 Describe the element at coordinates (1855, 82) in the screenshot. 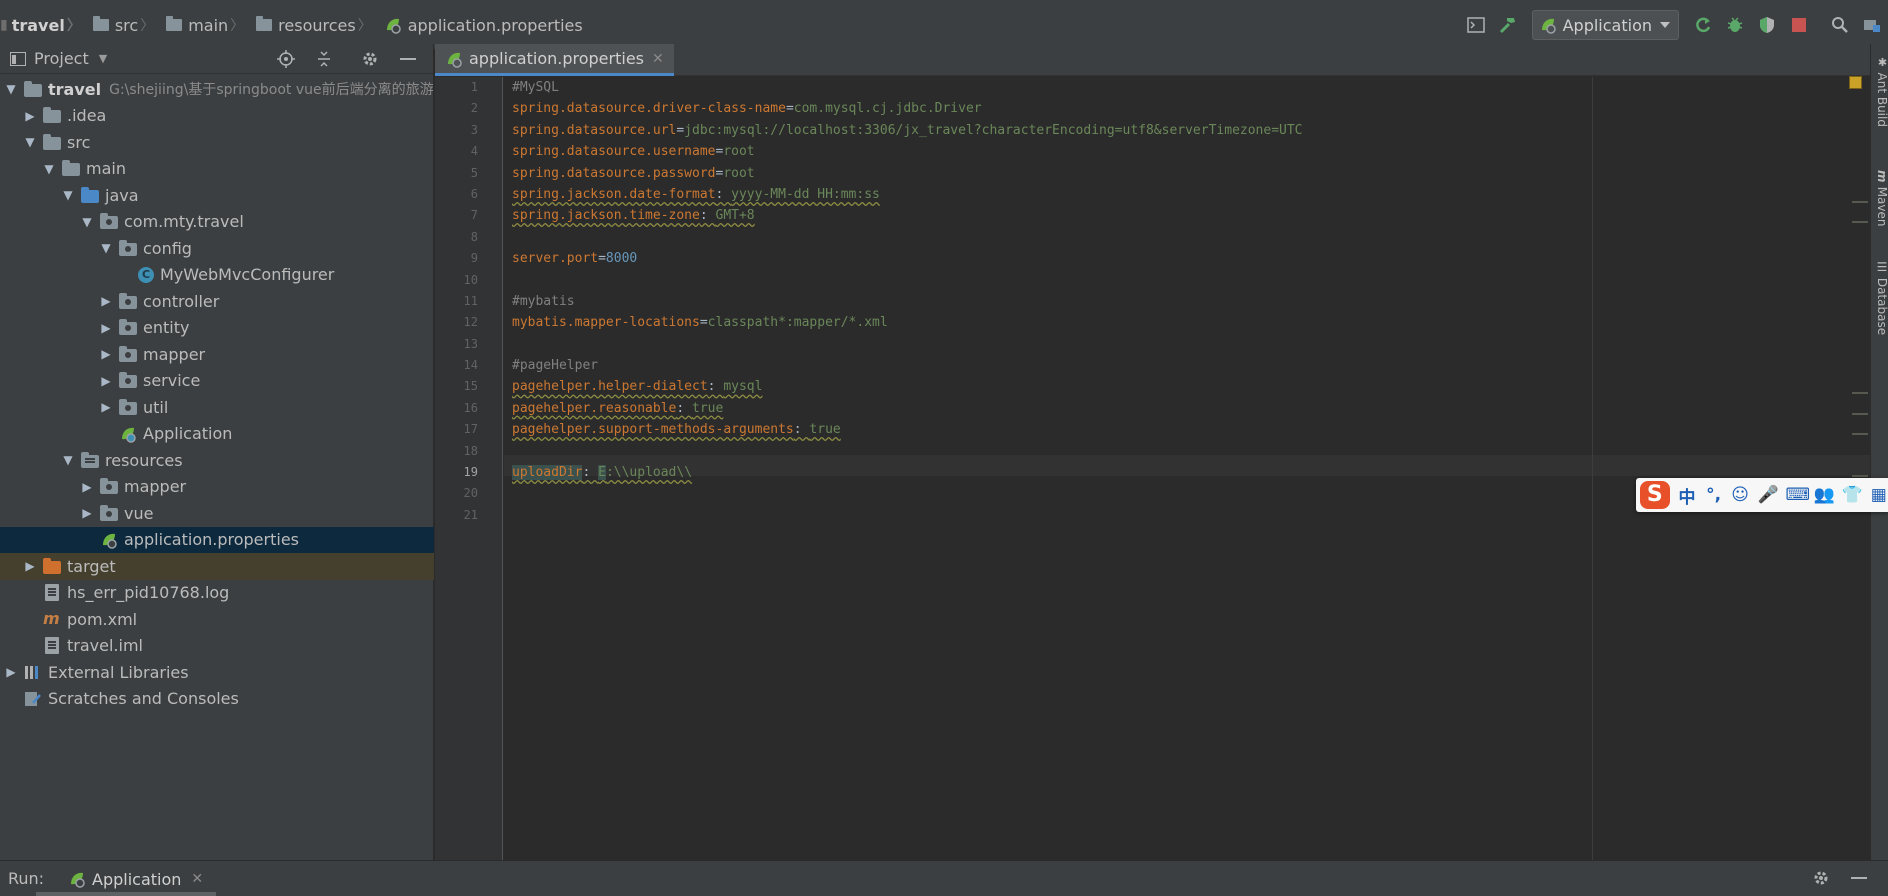

I see `inspection-warning-icon` at that location.